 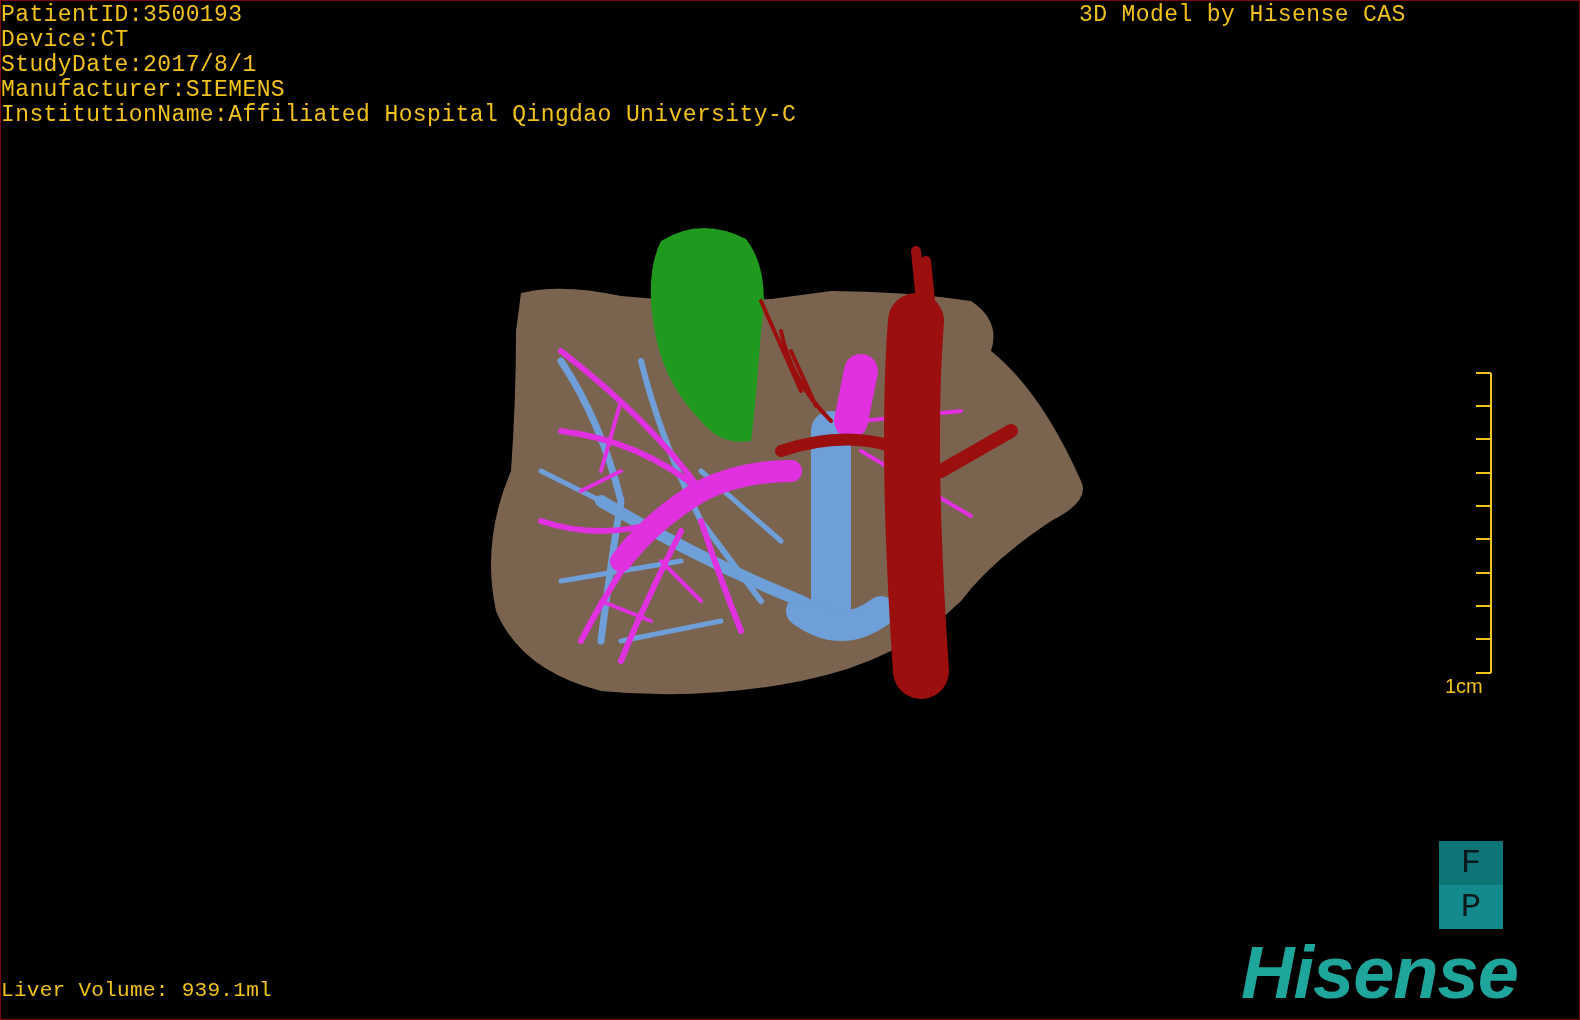 I want to click on patient-info-line: StudyDate:2017/8/1, so click(x=129, y=65).